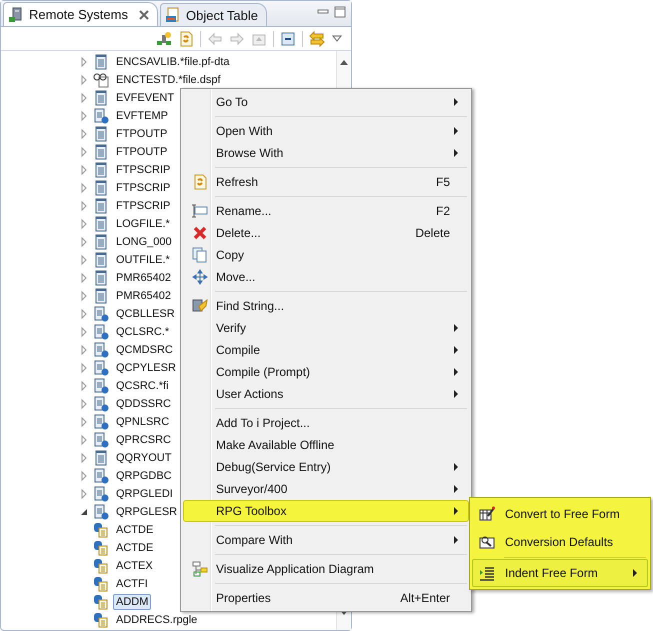 This screenshot has width=653, height=631. I want to click on menu-item: Delete... Delete, so click(326, 233).